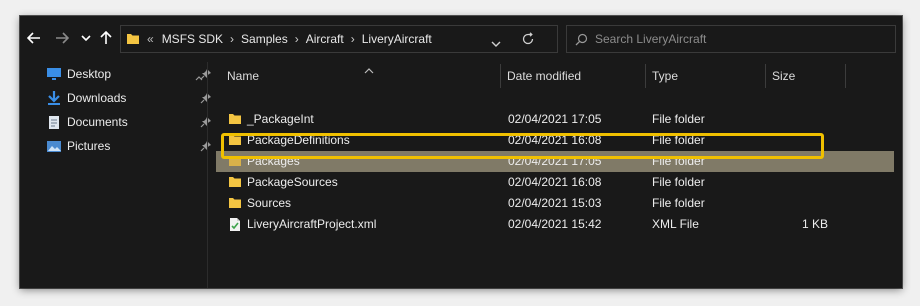  Describe the element at coordinates (243, 76) in the screenshot. I see `column-header-name: Name` at that location.